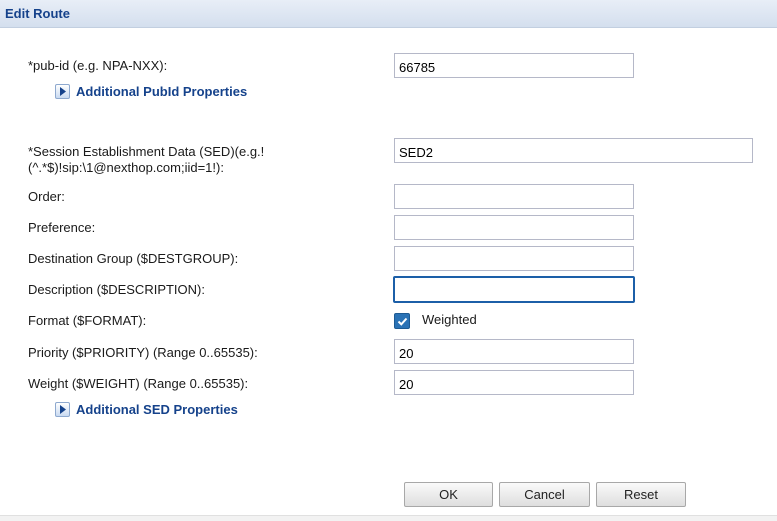  I want to click on additional-pubid-label: Additional PubId Properties, so click(162, 91).